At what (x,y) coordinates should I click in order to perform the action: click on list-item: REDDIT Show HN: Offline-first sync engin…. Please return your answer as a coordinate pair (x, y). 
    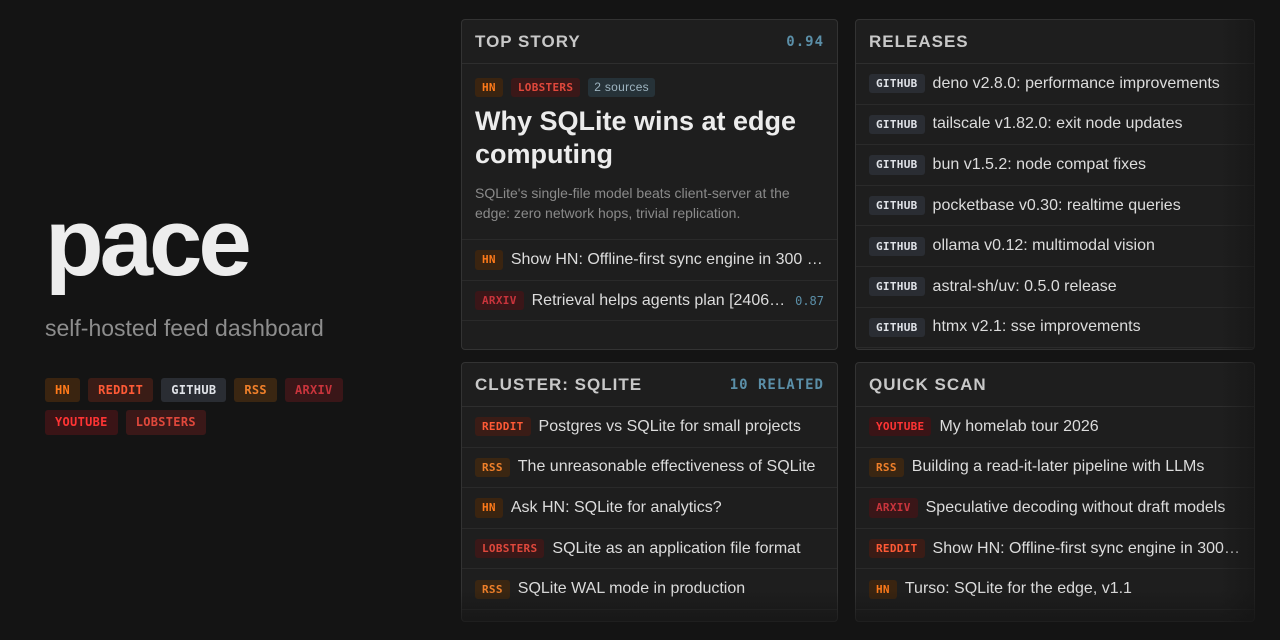
    Looking at the image, I should click on (1055, 549).